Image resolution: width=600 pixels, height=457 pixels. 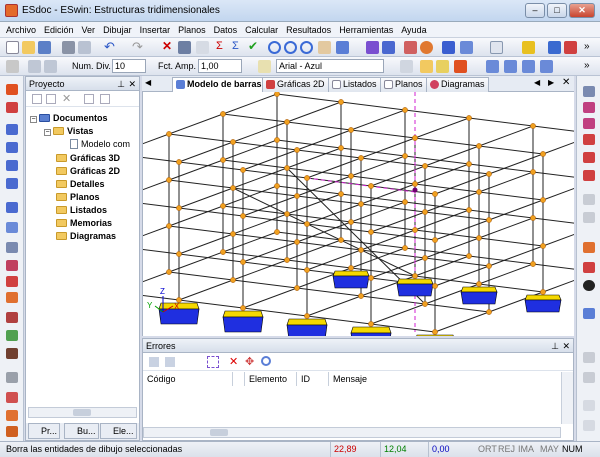 What do you see at coordinates (12, 353) in the screenshot?
I see `wall-tool-icon` at bounding box center [12, 353].